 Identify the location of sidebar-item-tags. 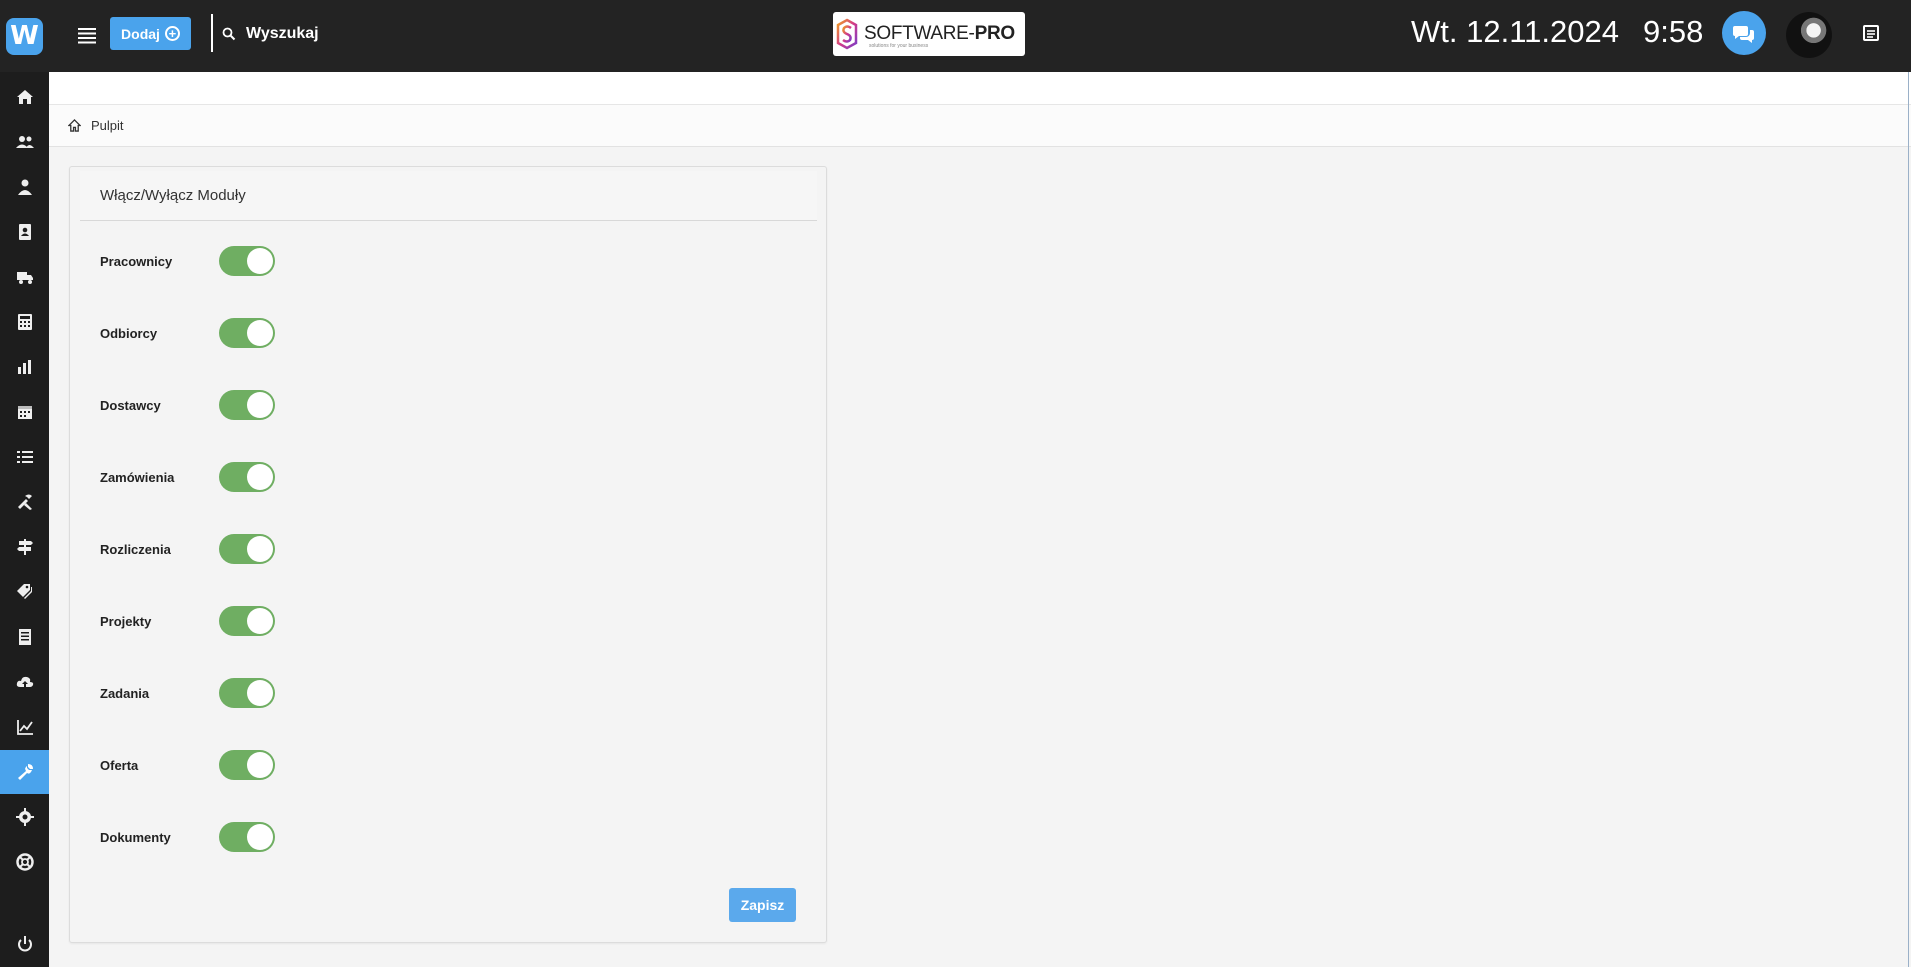
(24, 592).